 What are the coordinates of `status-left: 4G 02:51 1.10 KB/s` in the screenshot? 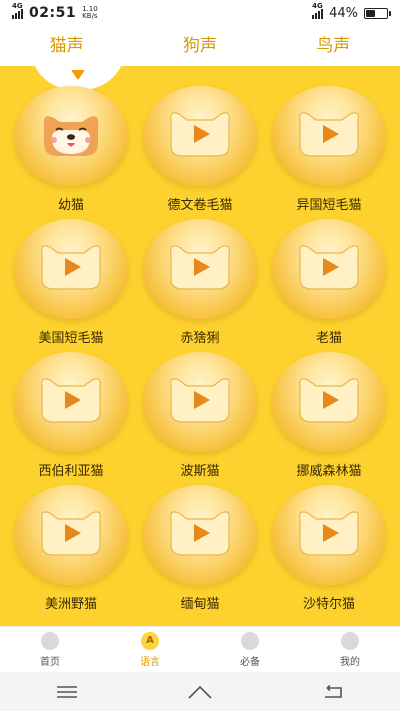 It's located at (55, 11).